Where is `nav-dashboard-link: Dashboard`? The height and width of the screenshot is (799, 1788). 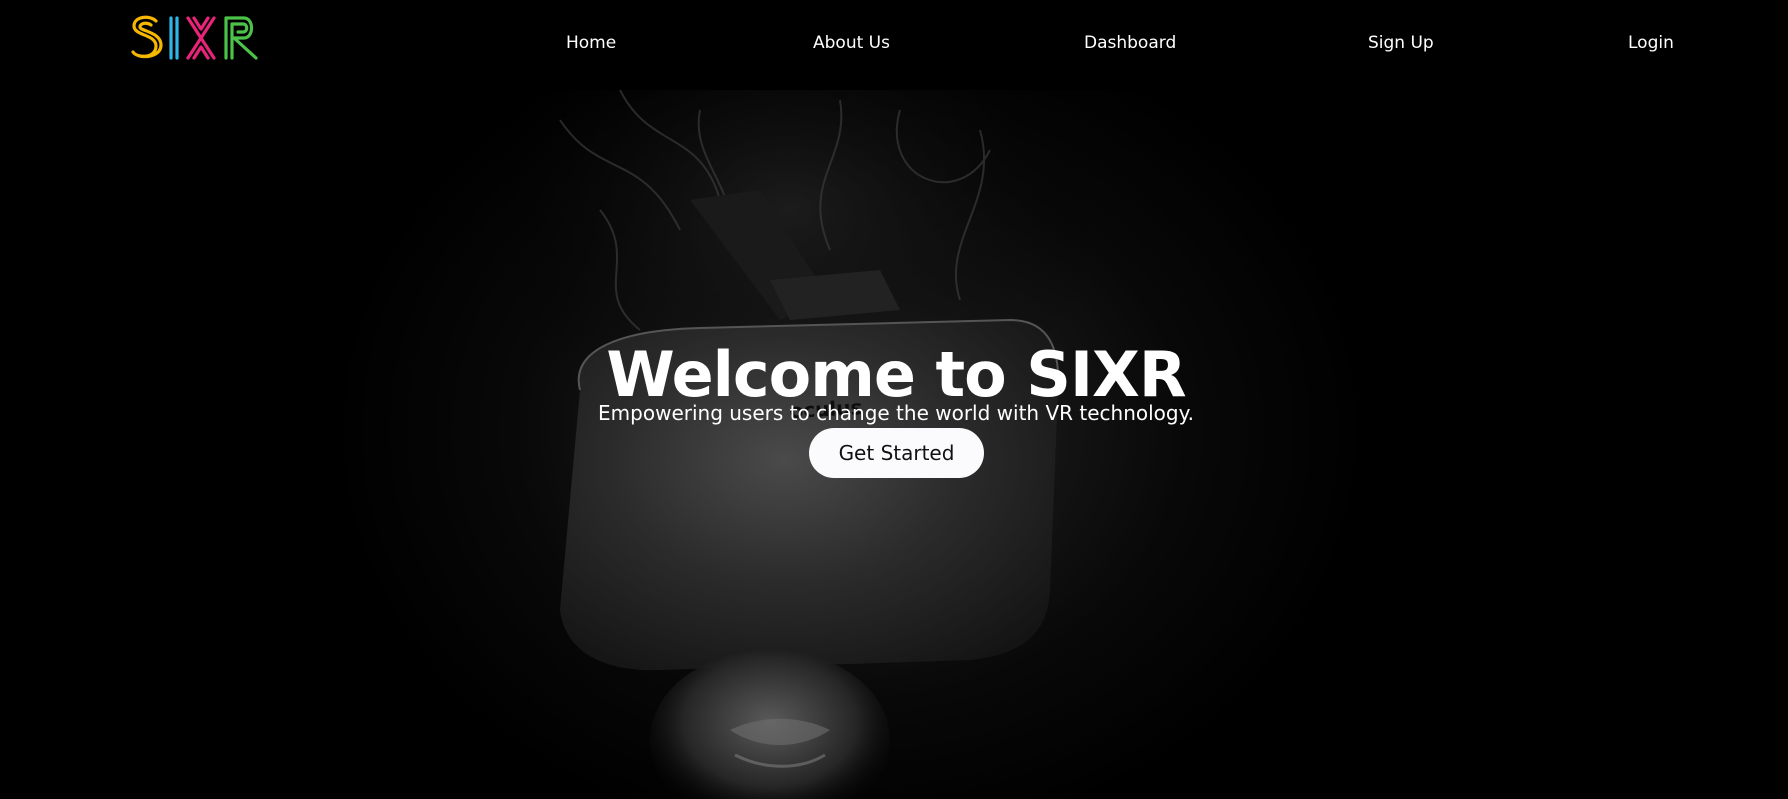 nav-dashboard-link: Dashboard is located at coordinates (1130, 43).